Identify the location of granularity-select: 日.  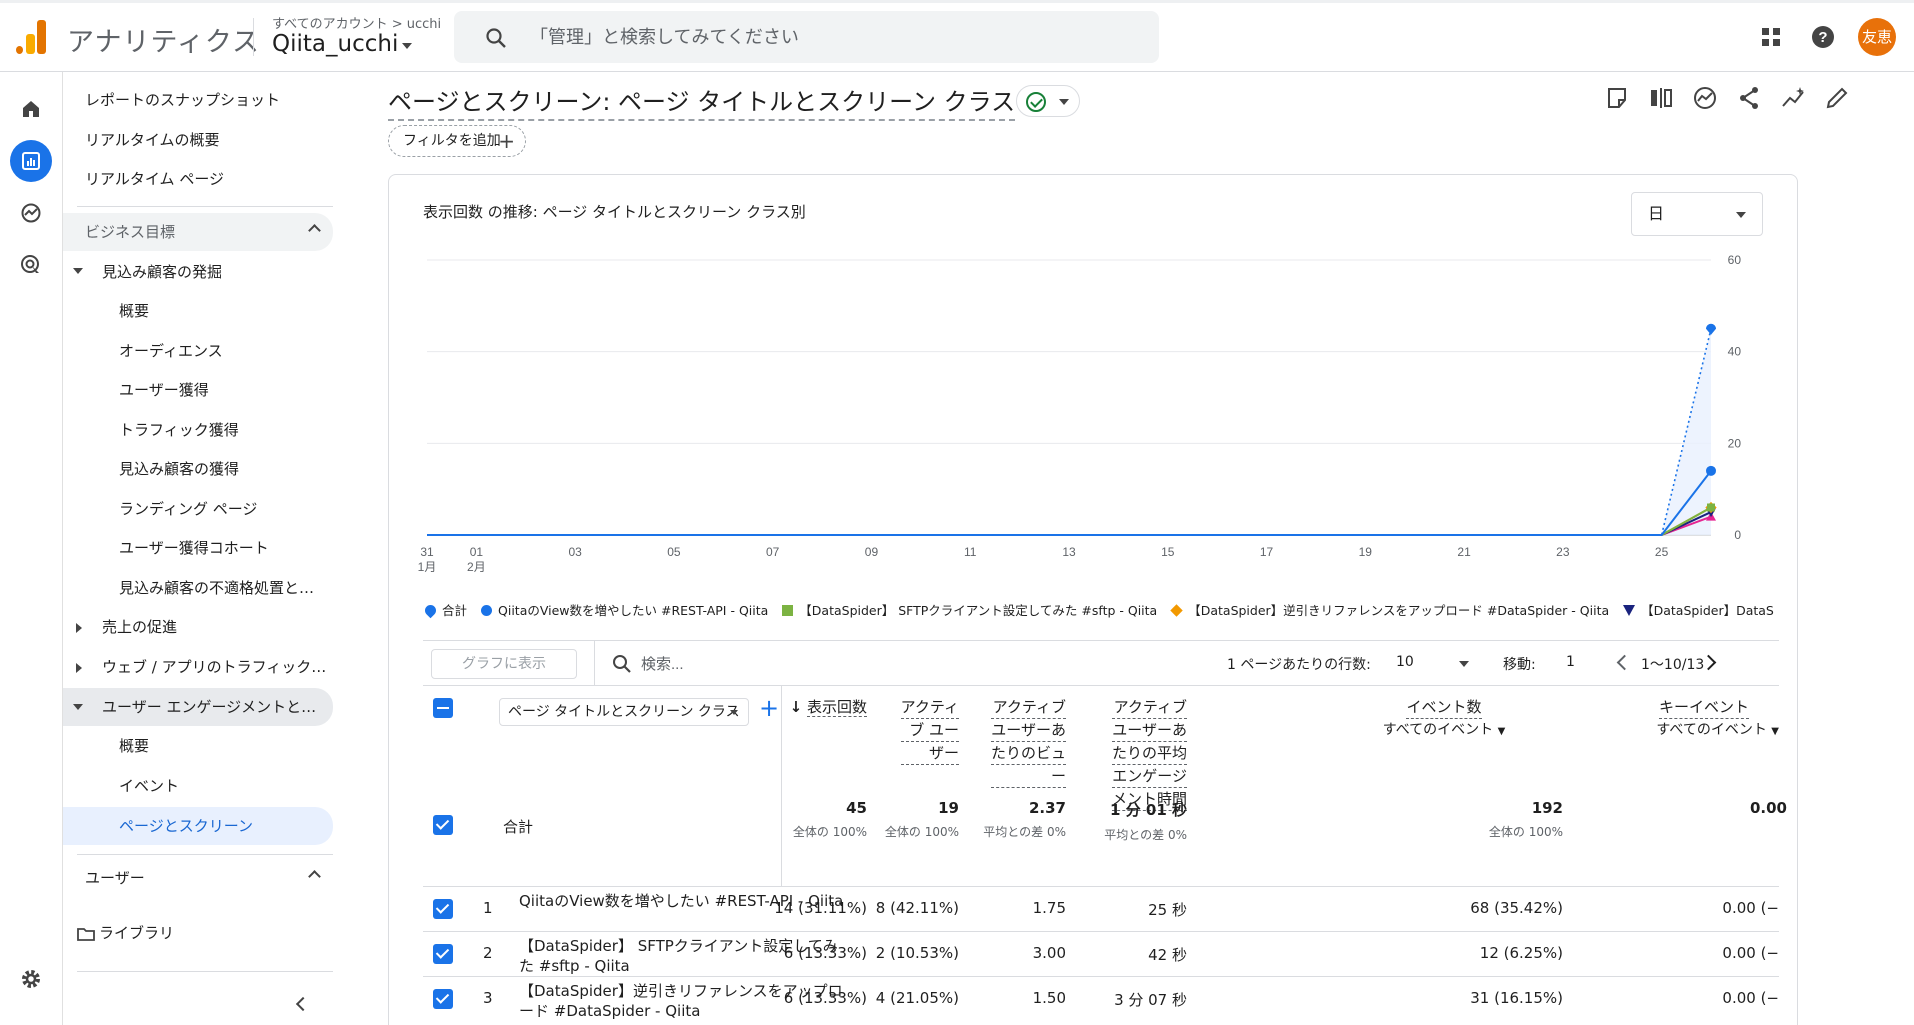
(1697, 214).